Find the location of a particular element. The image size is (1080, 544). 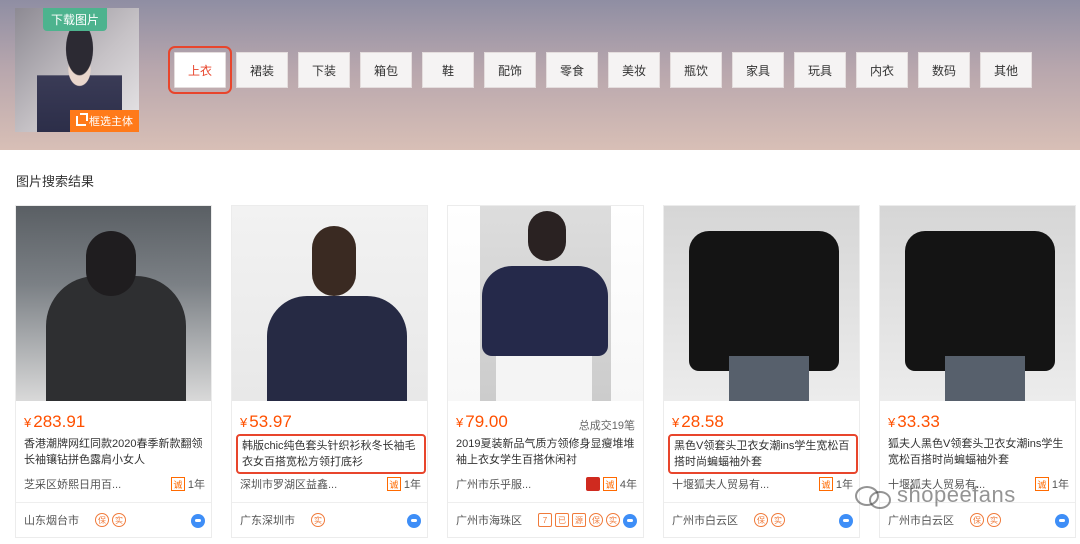

crop-subject-label: 框选主体 is located at coordinates (111, 122).